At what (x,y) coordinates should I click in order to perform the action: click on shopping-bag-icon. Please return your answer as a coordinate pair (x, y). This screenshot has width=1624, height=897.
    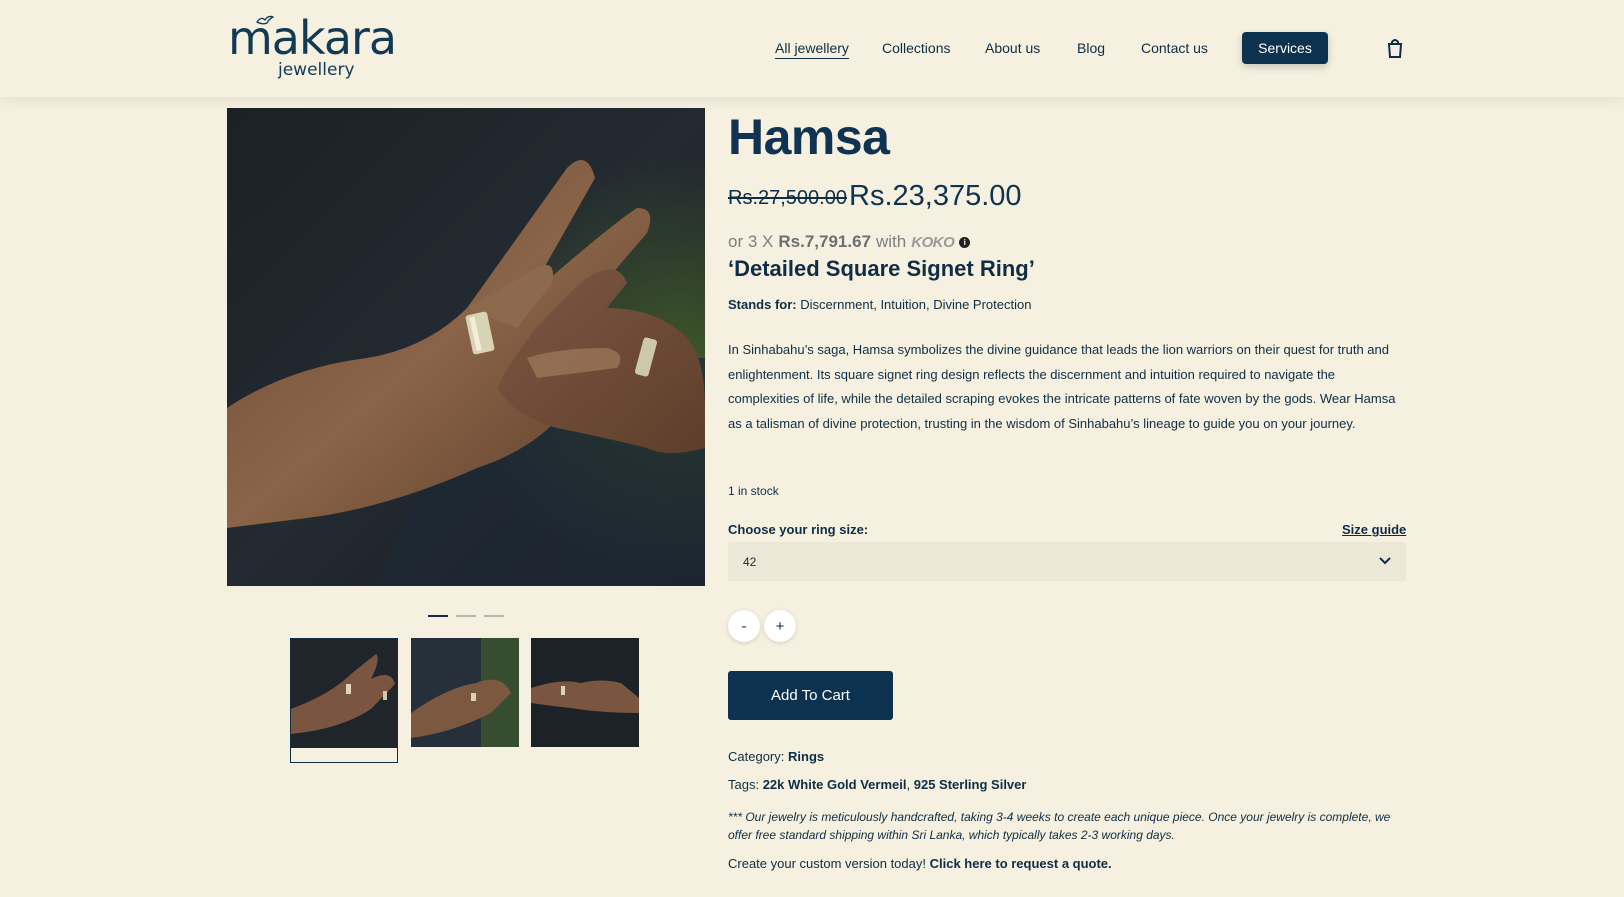
    Looking at the image, I should click on (1395, 48).